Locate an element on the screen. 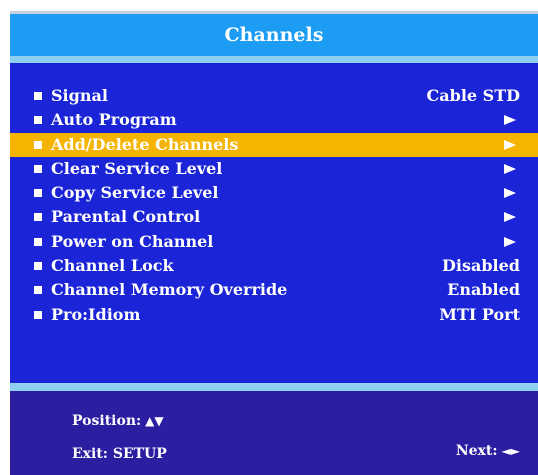 The image size is (538, 475). exit-label: Exit: SETUP is located at coordinates (119, 454).